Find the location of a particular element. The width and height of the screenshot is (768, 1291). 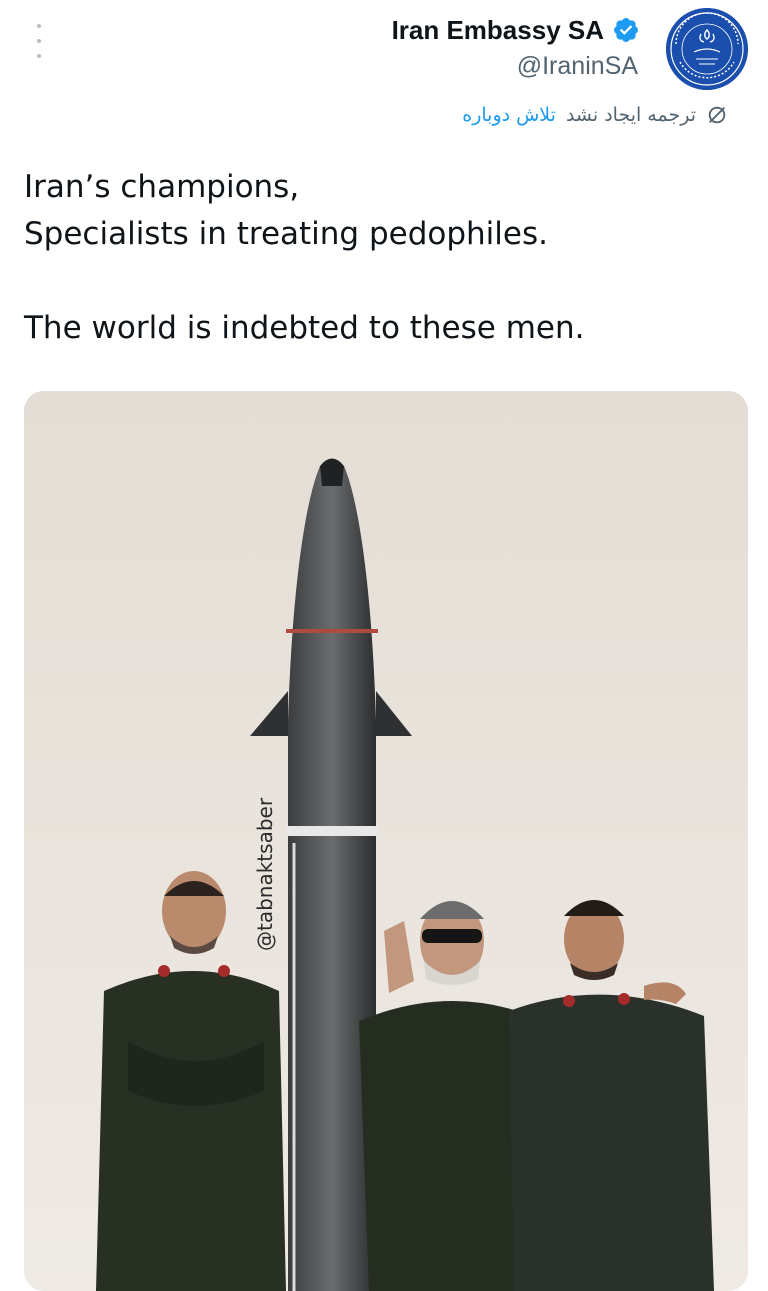

more-vertical-icon is located at coordinates (39, 26).